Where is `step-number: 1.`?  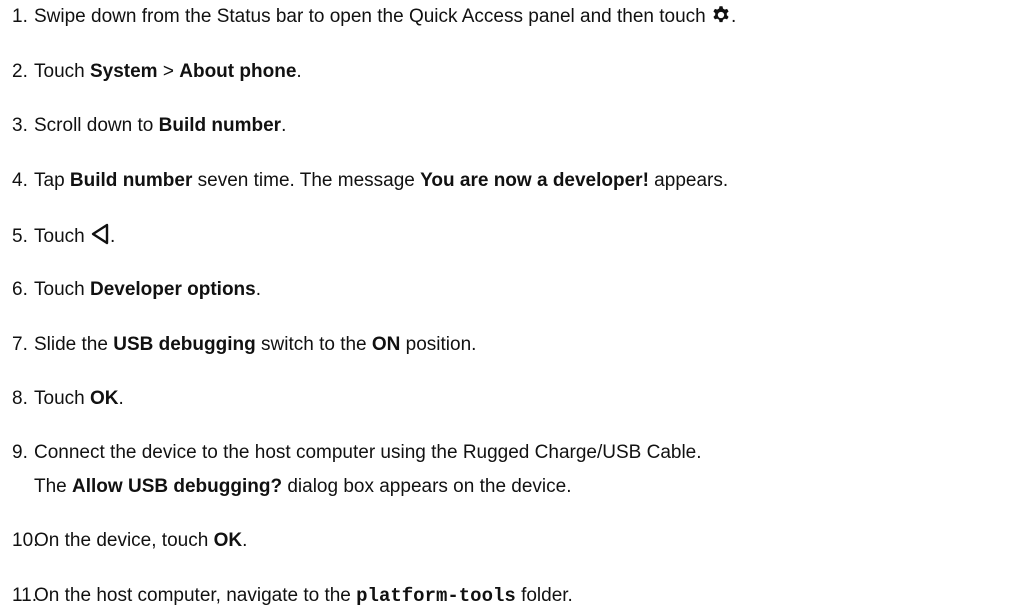 step-number: 1. is located at coordinates (20, 16).